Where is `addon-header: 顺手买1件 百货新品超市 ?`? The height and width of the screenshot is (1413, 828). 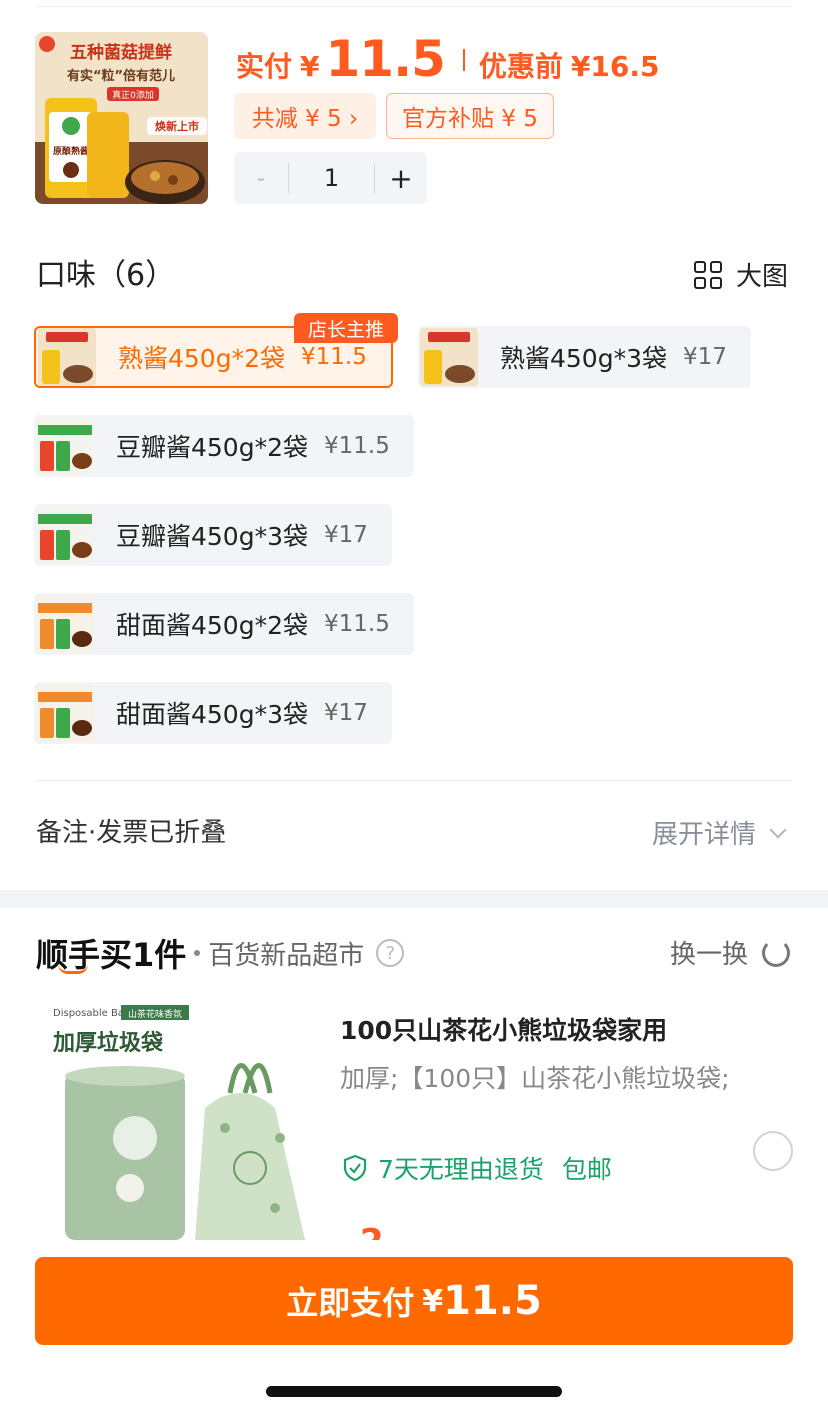
addon-header: 顺手买1件 百货新品超市 ? is located at coordinates (220, 953).